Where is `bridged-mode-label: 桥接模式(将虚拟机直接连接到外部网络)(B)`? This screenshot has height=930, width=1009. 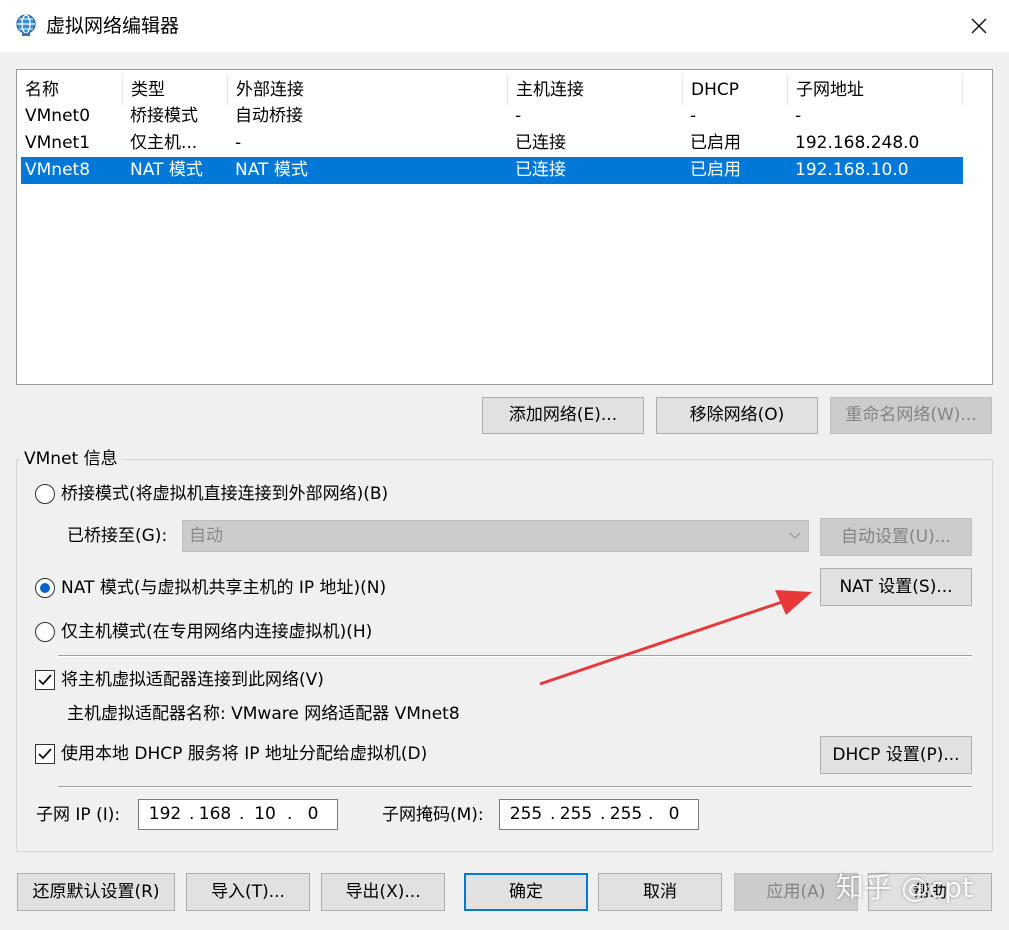 bridged-mode-label: 桥接模式(将虚拟机直接连接到外部网络)(B) is located at coordinates (224, 494).